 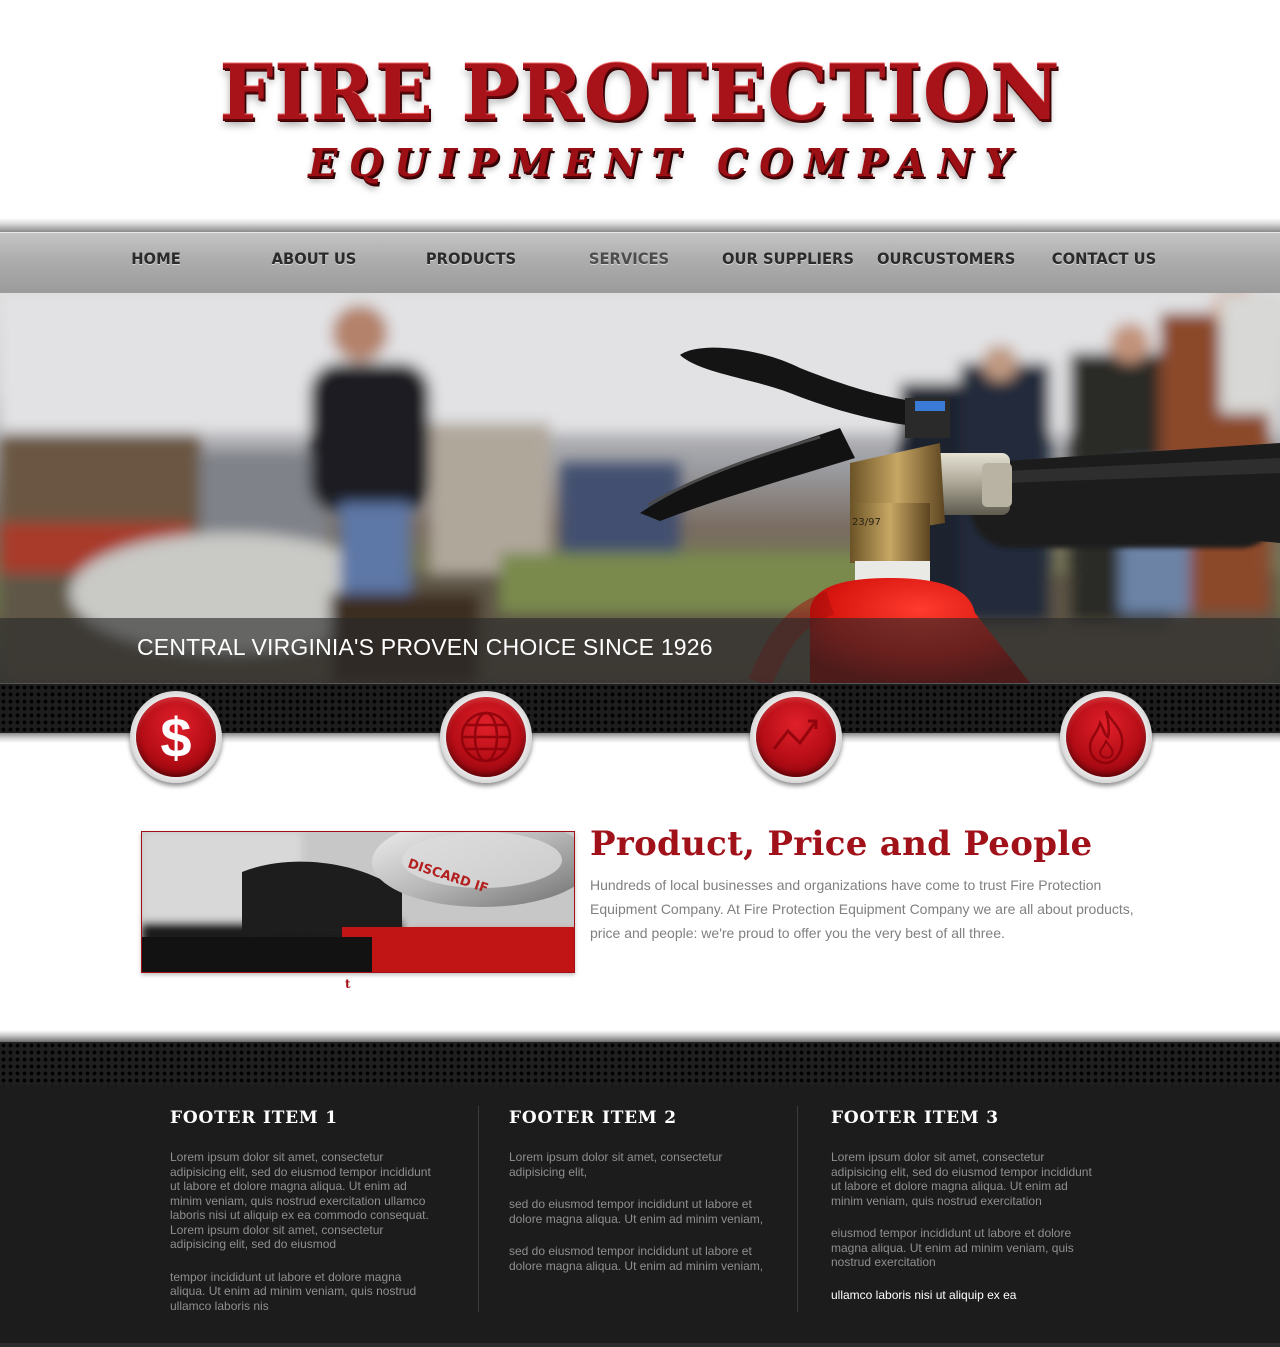 I want to click on nav-item-home: HOME, so click(x=156, y=263).